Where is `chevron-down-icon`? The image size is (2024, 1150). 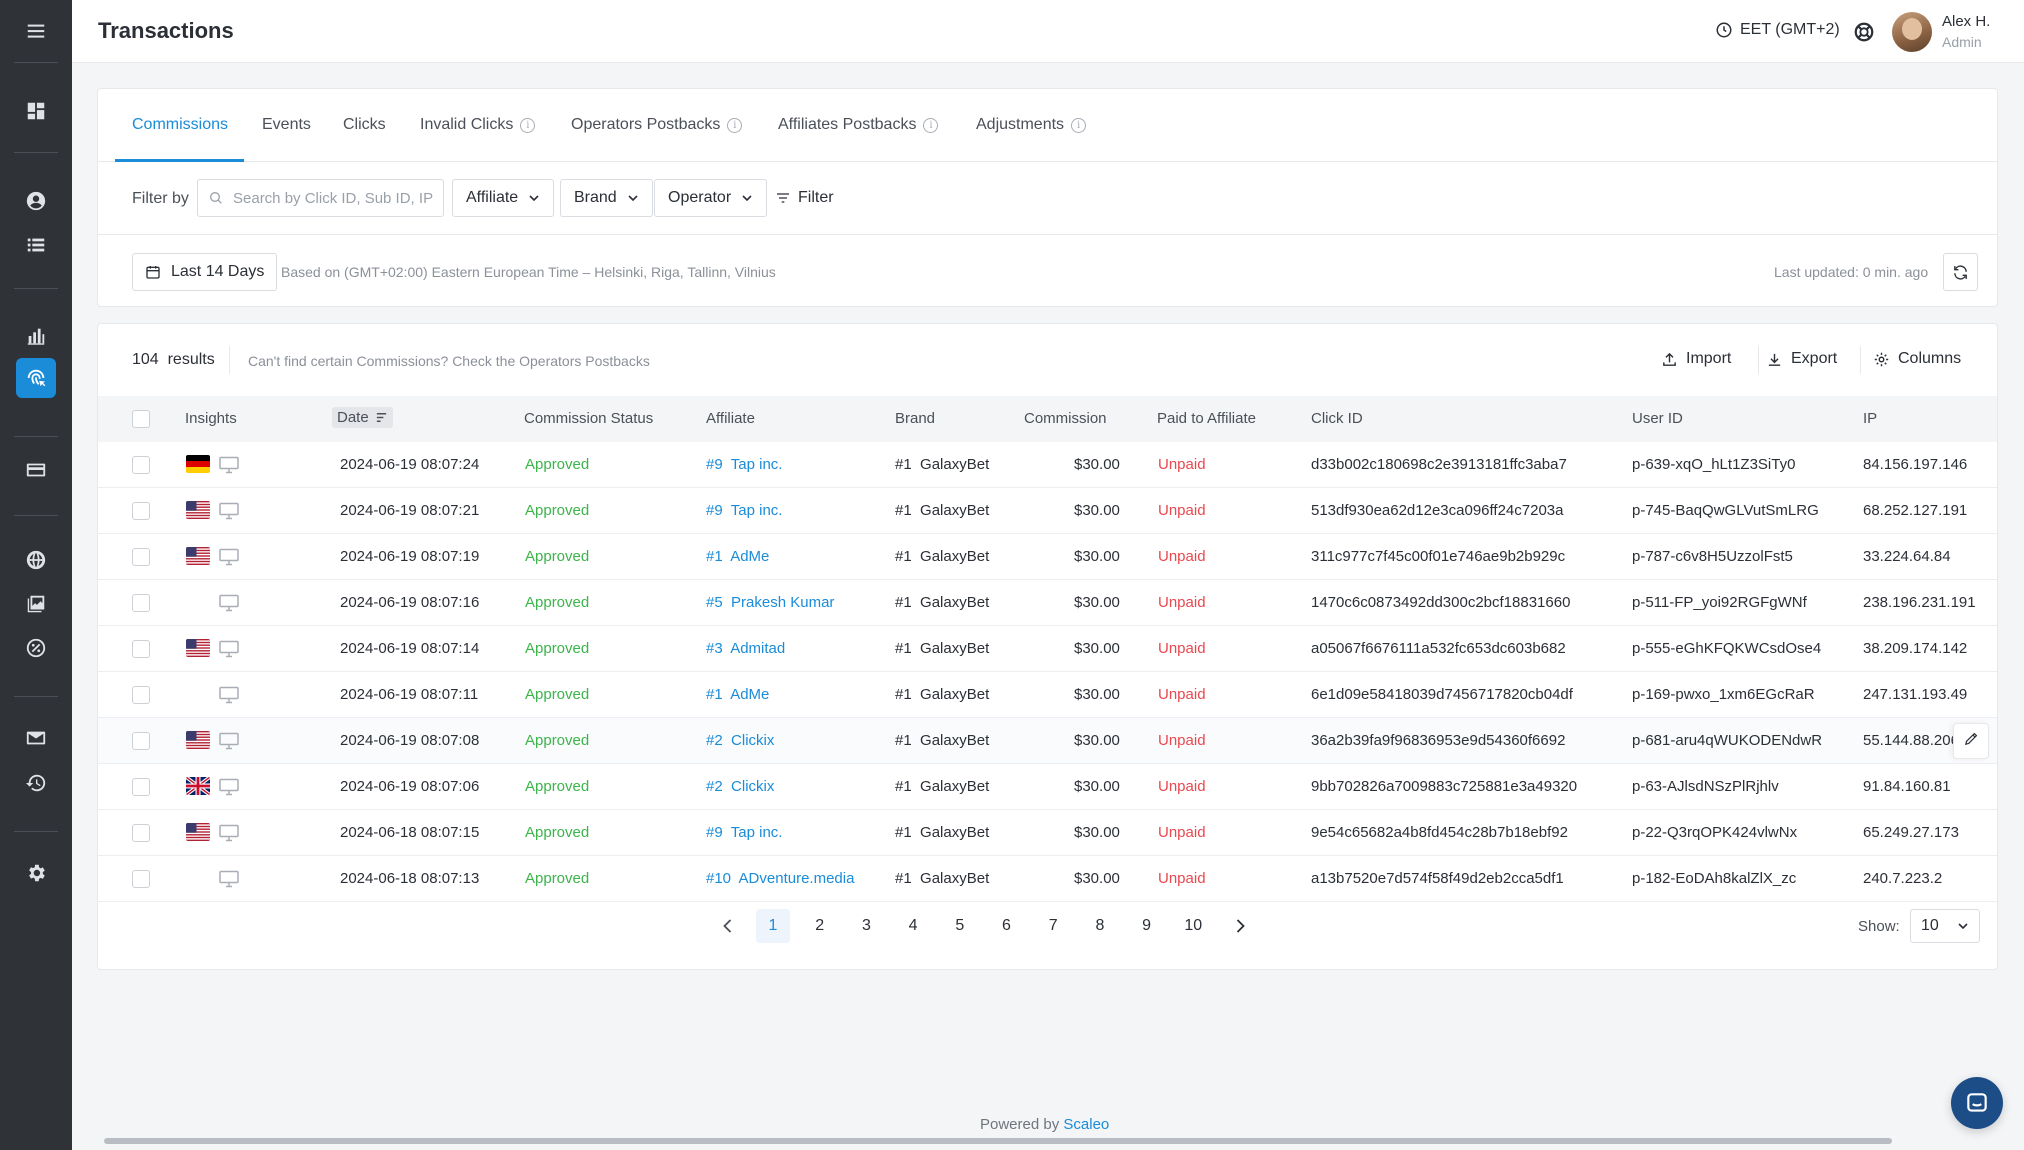
chevron-down-icon is located at coordinates (534, 198).